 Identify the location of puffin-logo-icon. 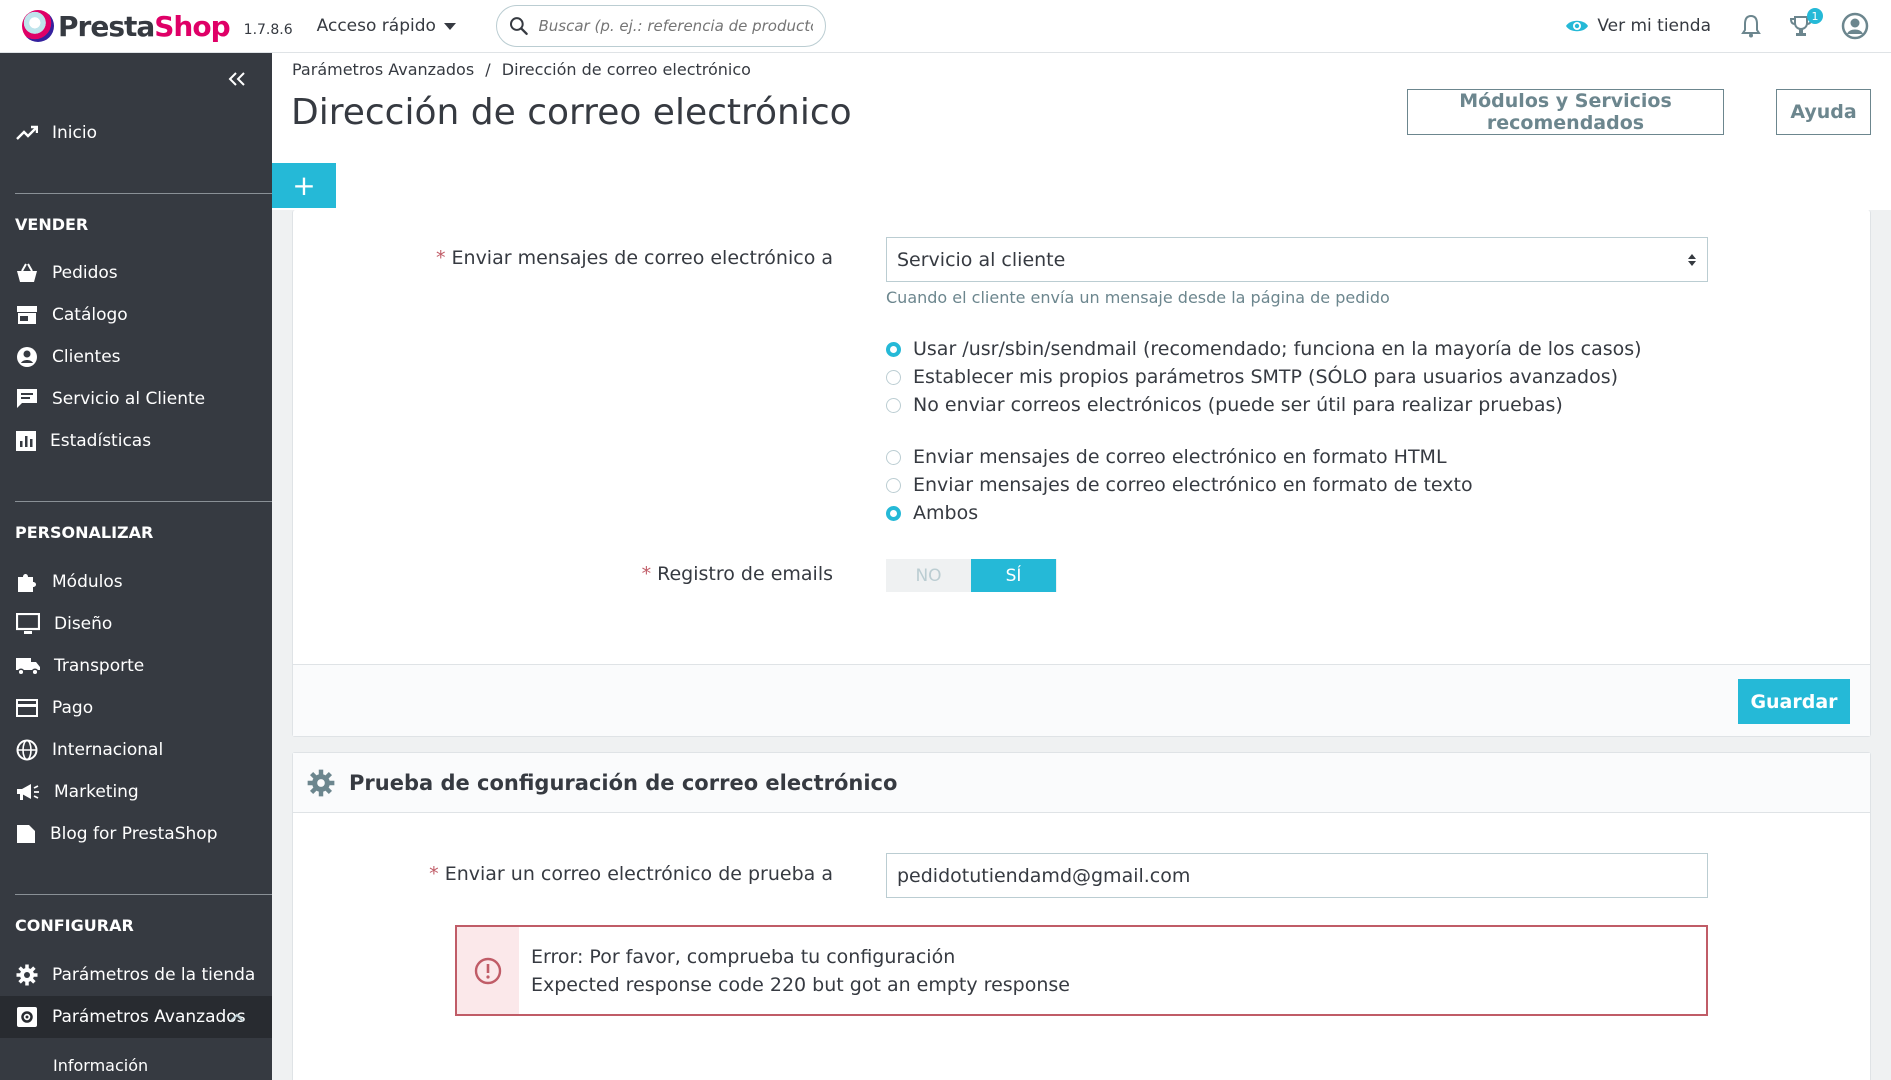
(38, 26).